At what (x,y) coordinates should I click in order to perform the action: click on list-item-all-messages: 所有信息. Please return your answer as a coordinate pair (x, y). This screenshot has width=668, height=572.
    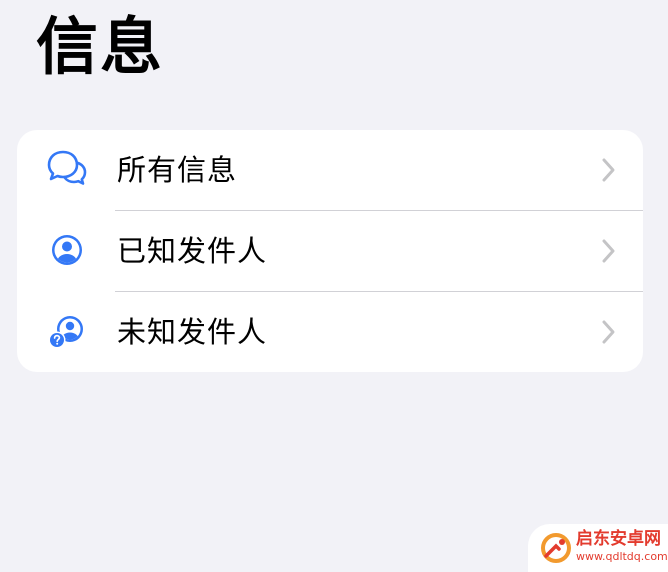
    Looking at the image, I should click on (330, 170).